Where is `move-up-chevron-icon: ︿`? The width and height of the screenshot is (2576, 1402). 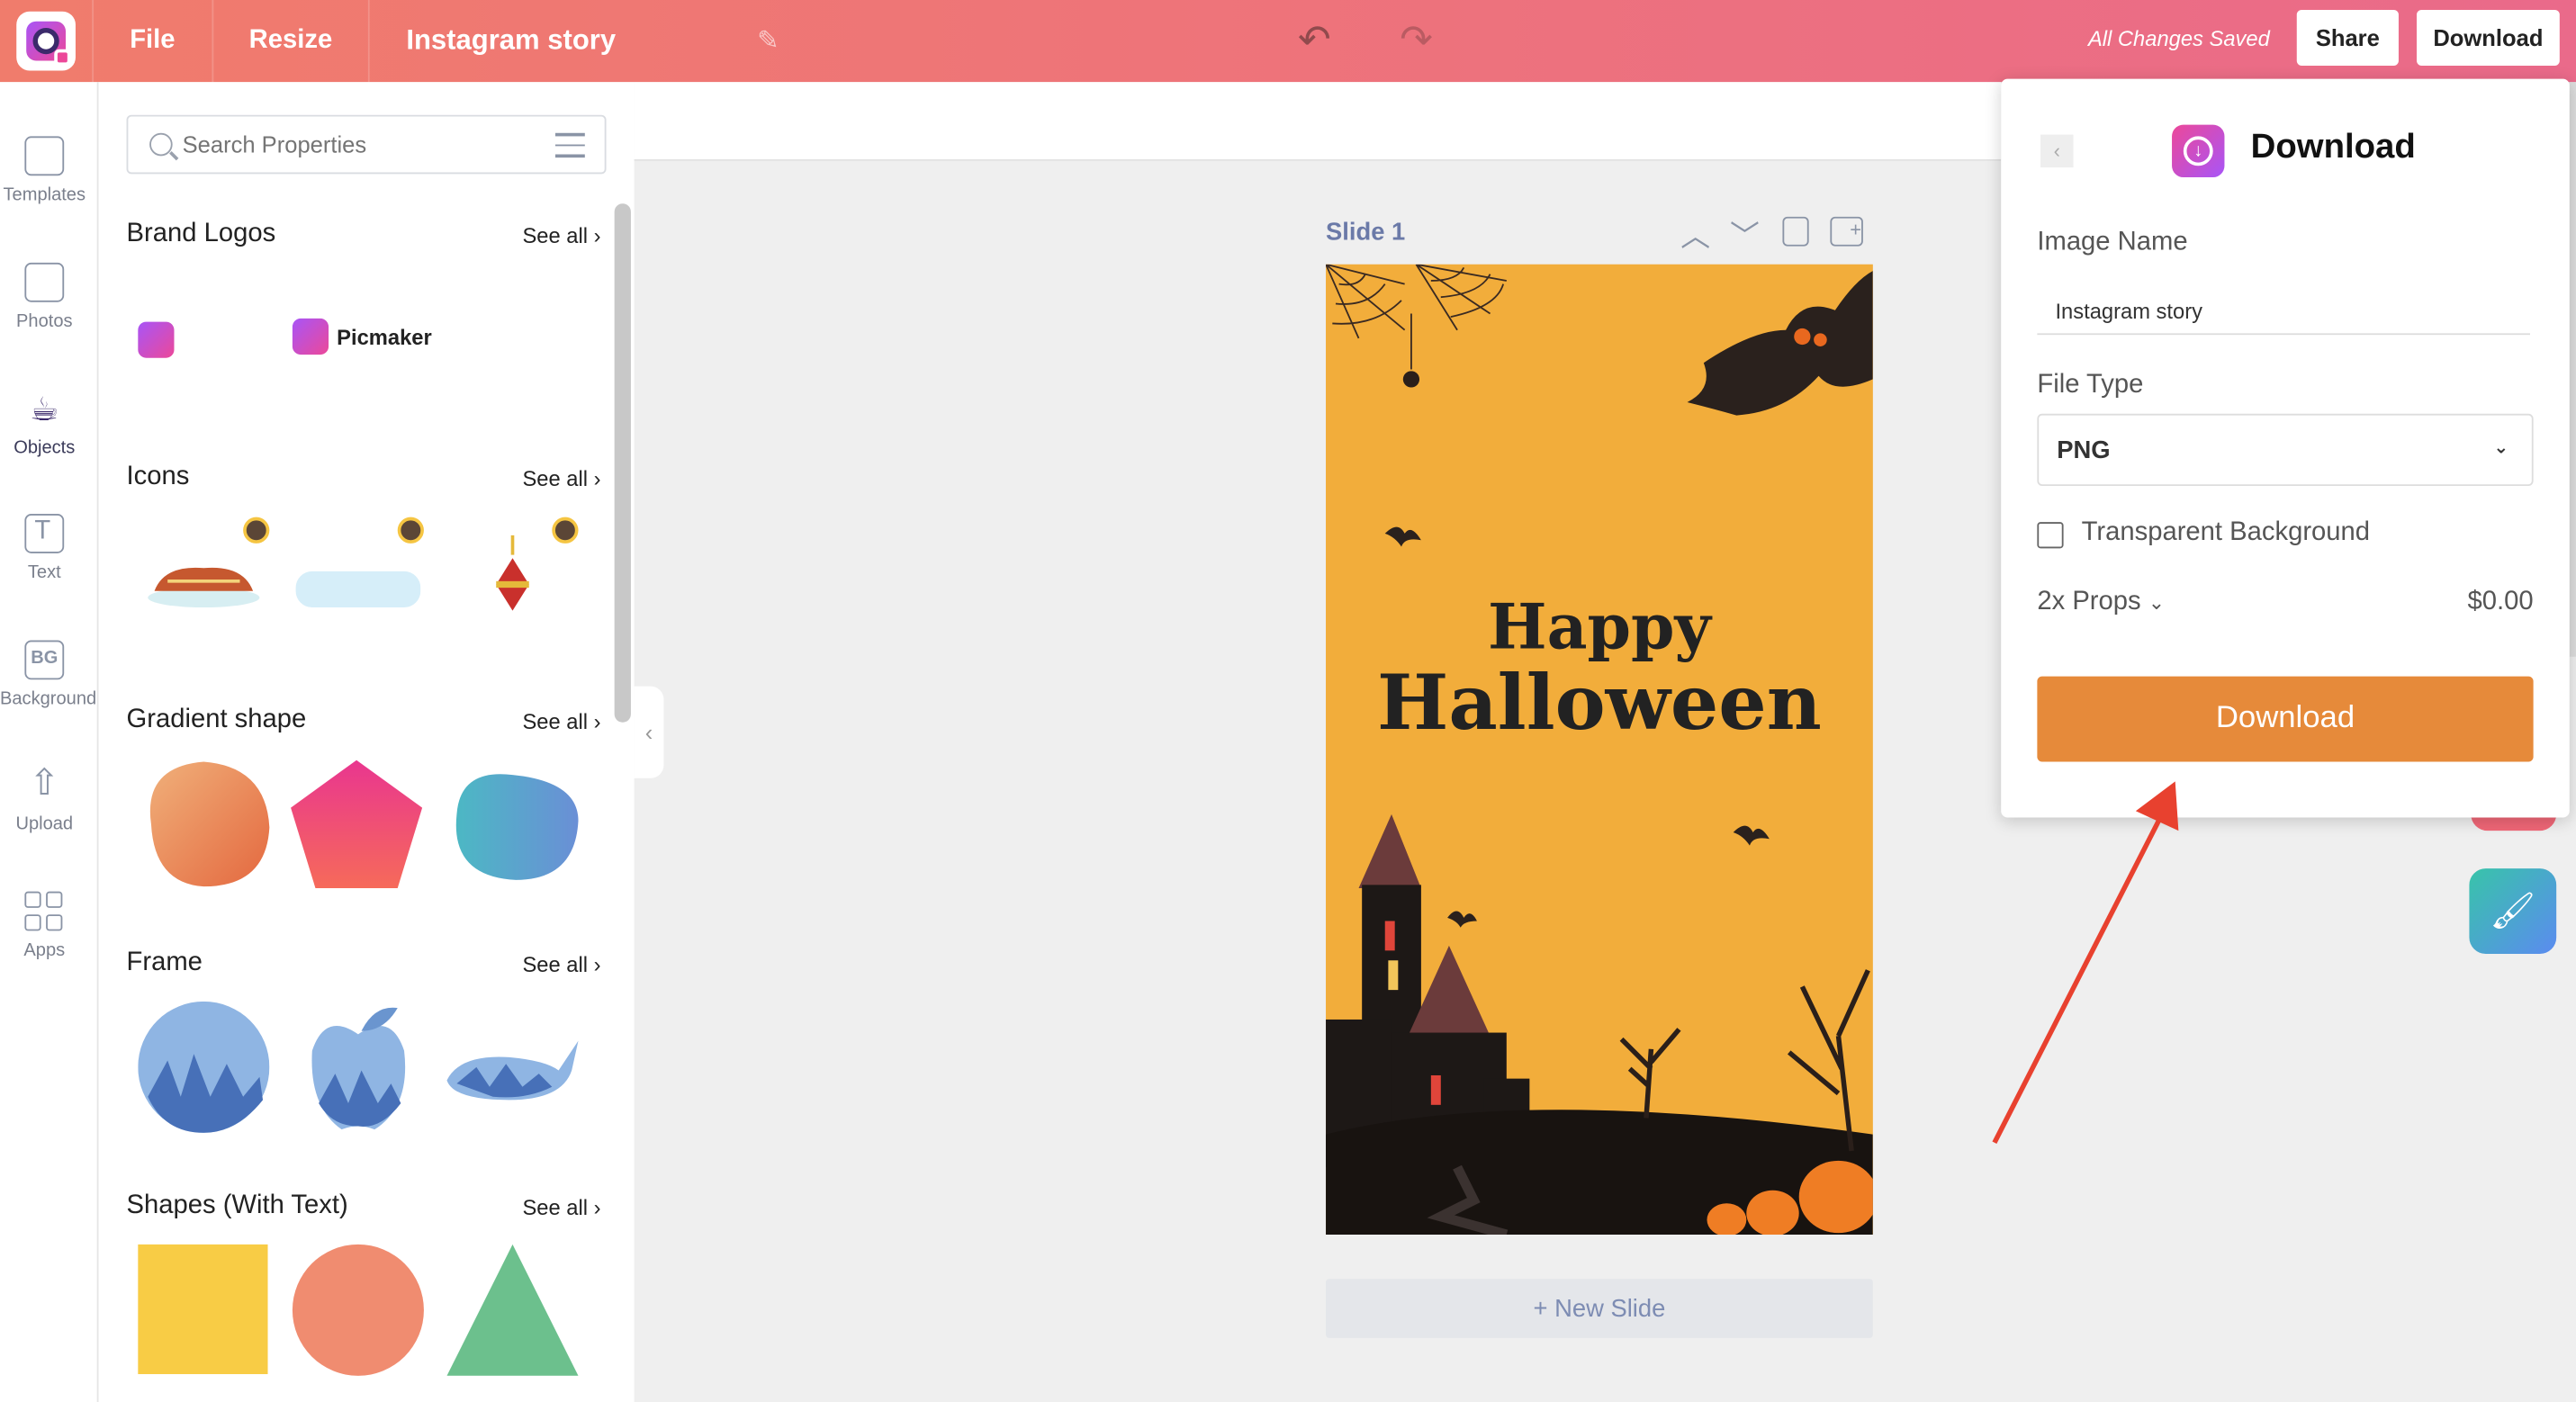 move-up-chevron-icon: ︿ is located at coordinates (1695, 234).